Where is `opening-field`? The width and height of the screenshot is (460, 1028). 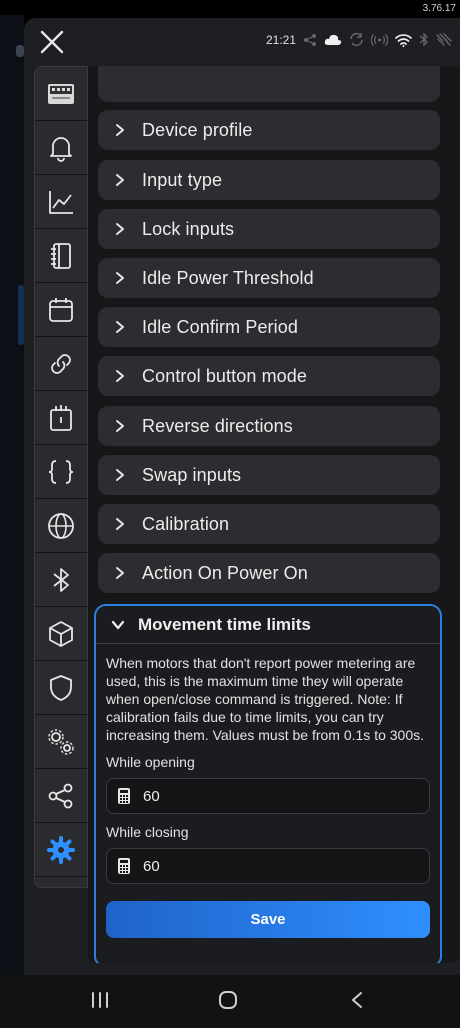 opening-field is located at coordinates (268, 796).